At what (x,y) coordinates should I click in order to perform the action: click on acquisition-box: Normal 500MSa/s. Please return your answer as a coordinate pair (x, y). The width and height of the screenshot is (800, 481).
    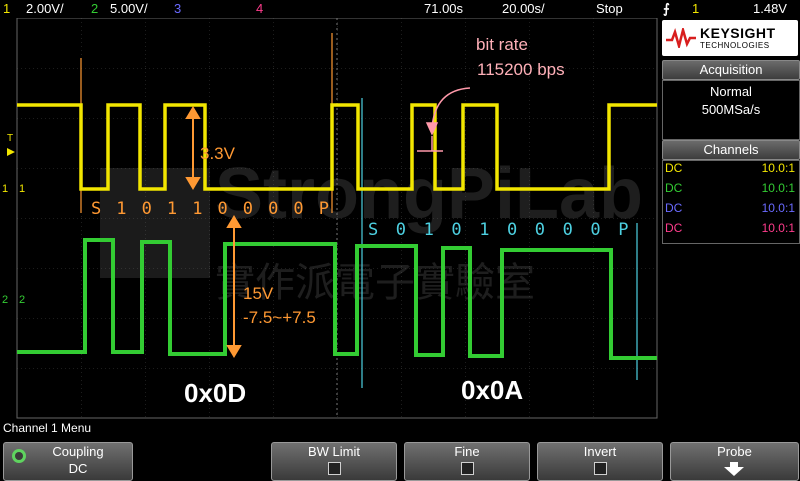
    Looking at the image, I should click on (731, 110).